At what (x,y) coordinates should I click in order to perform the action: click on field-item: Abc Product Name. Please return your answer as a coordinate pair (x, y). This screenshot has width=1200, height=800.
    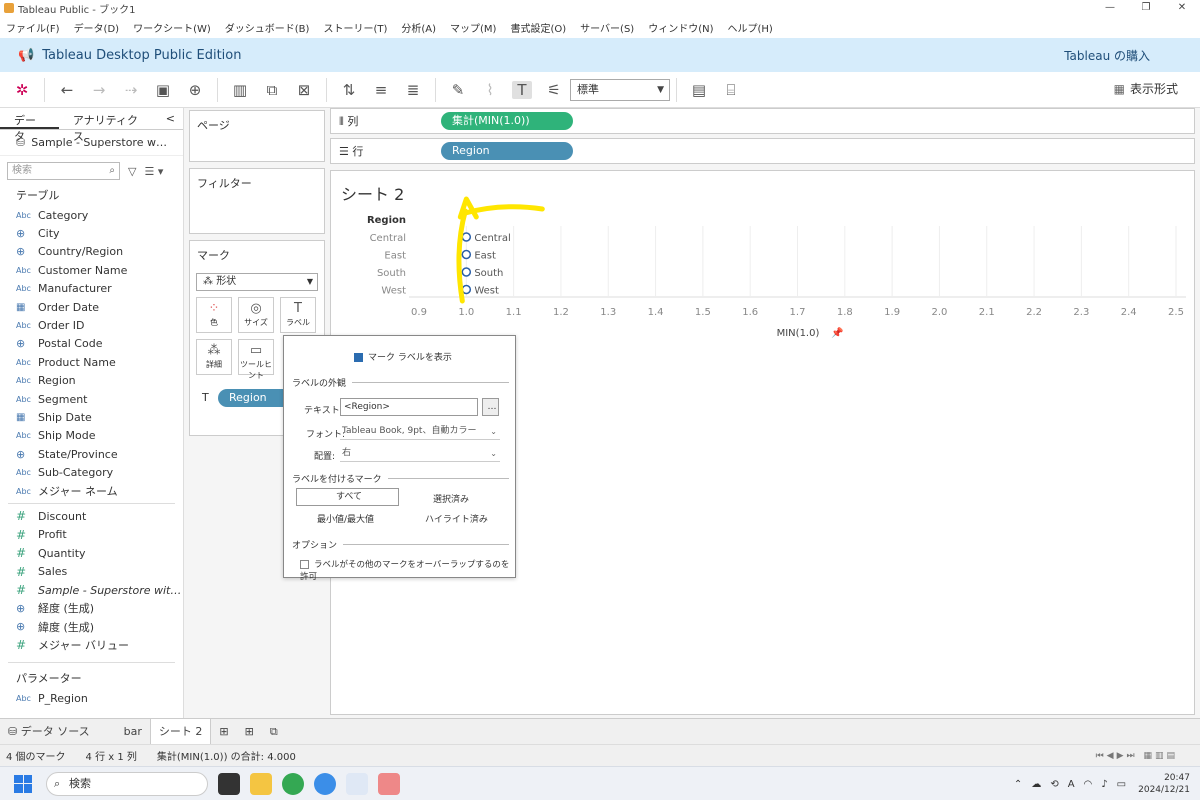
    Looking at the image, I should click on (91, 362).